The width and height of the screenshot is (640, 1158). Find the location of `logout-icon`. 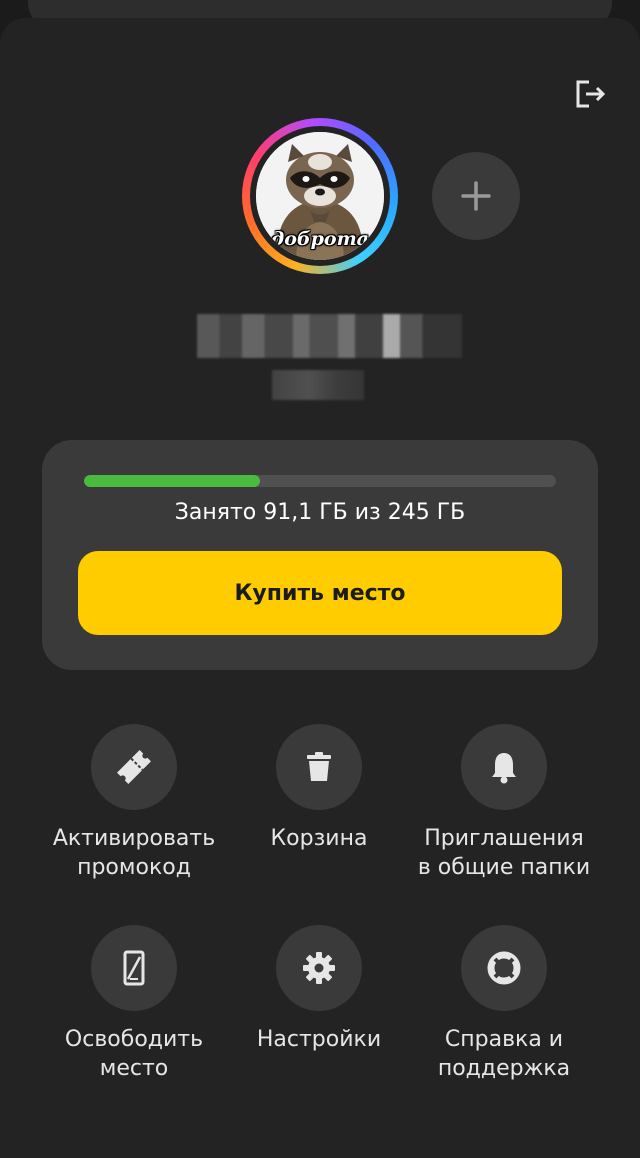

logout-icon is located at coordinates (591, 94).